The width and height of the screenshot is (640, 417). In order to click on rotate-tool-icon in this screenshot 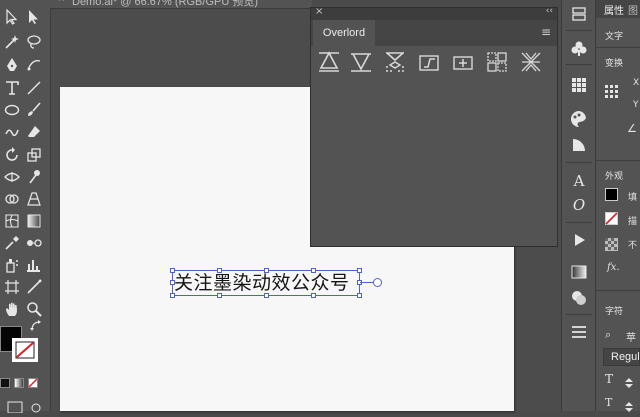, I will do `click(12, 155)`.